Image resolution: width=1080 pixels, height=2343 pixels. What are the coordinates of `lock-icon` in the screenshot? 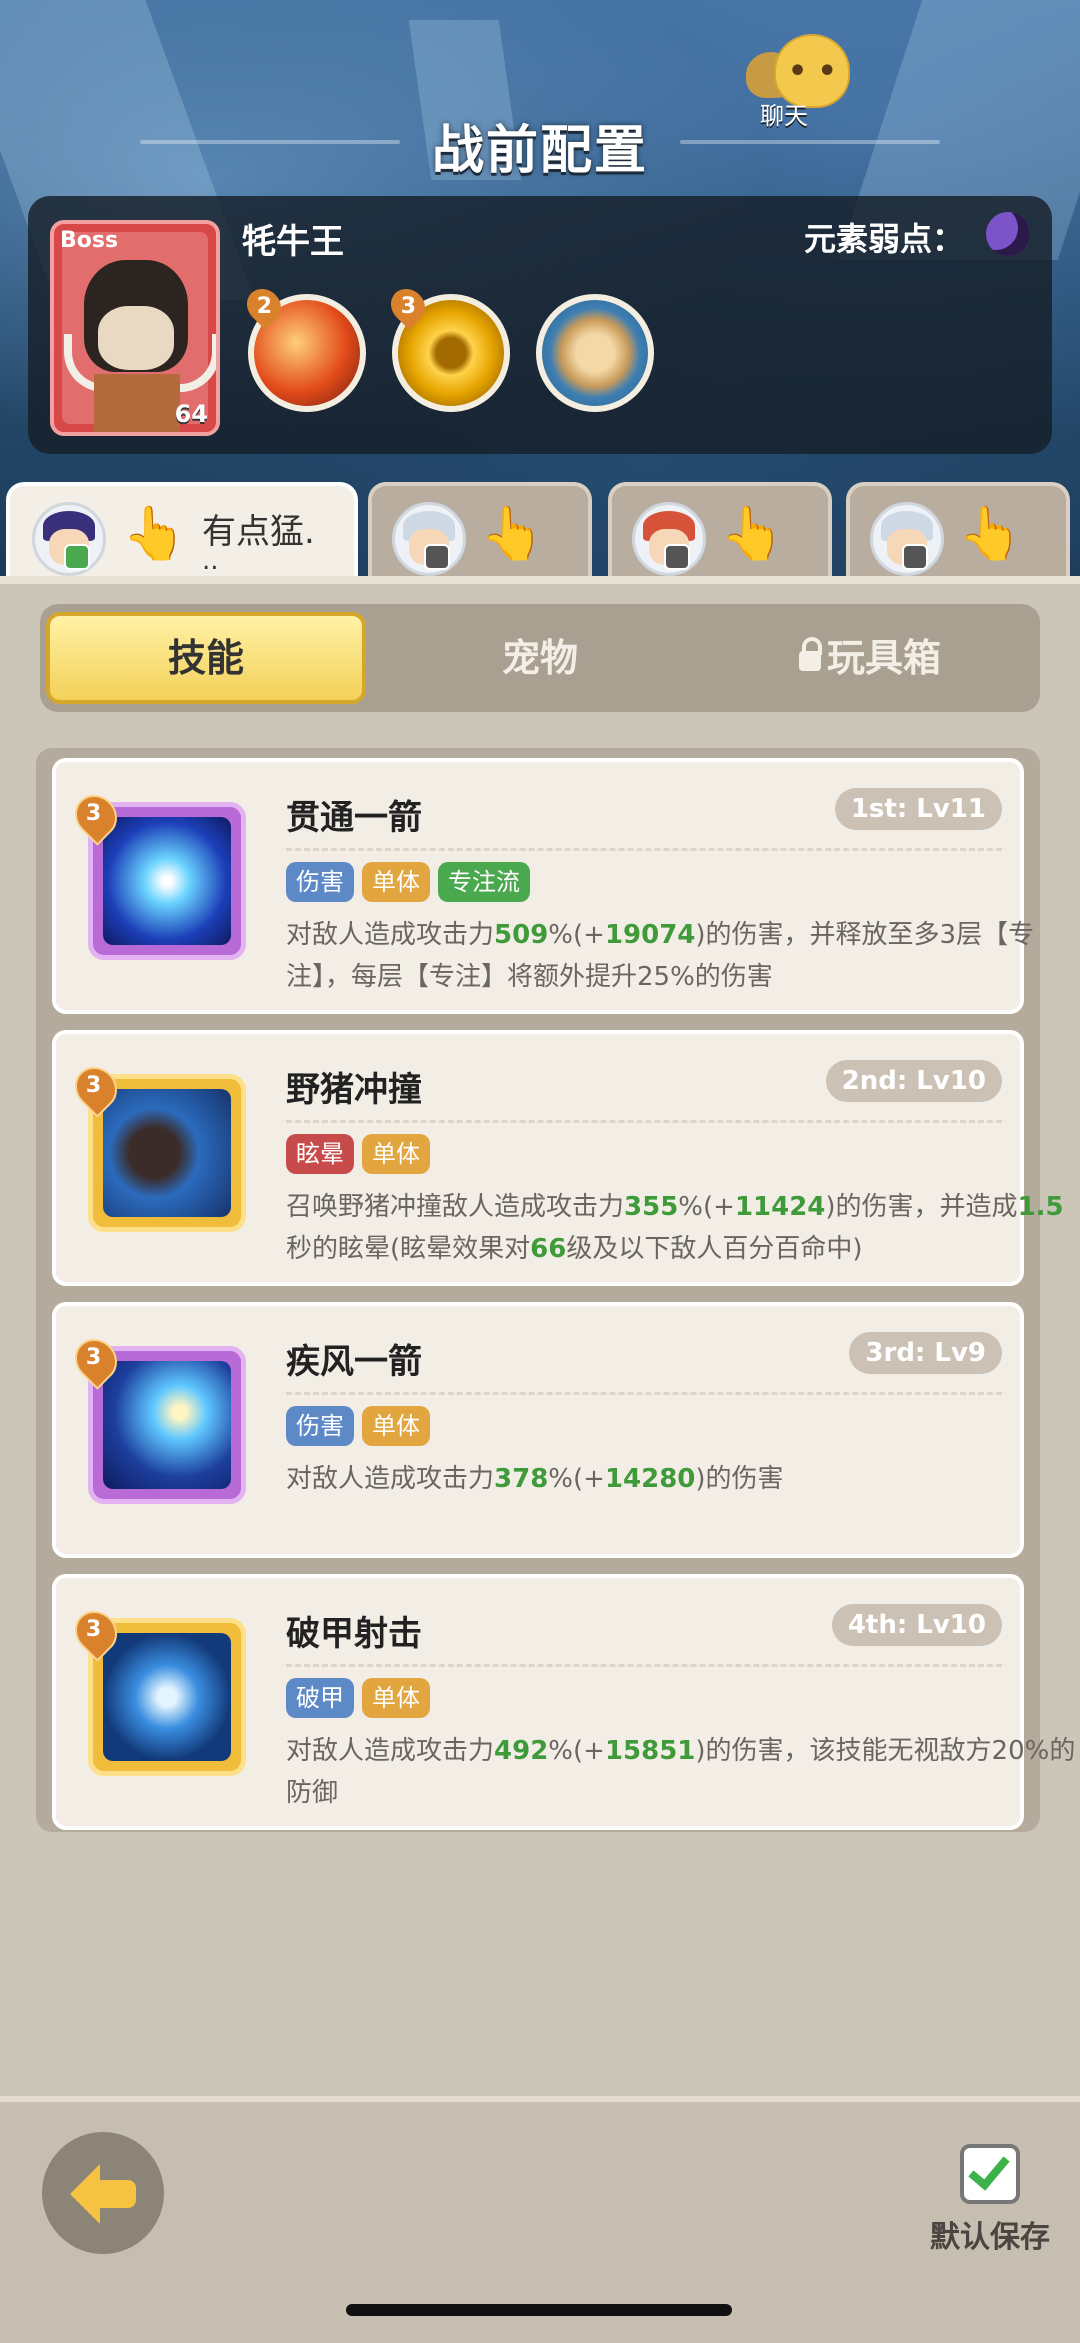 It's located at (810, 653).